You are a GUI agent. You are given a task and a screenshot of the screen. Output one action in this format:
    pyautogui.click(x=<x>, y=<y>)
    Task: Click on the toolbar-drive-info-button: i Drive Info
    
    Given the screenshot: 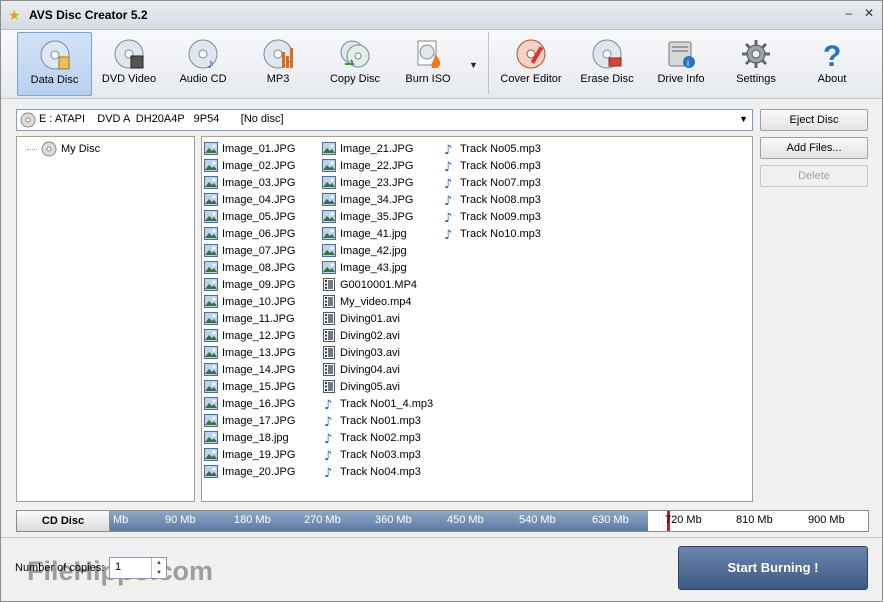 What is the action you would take?
    pyautogui.click(x=681, y=63)
    